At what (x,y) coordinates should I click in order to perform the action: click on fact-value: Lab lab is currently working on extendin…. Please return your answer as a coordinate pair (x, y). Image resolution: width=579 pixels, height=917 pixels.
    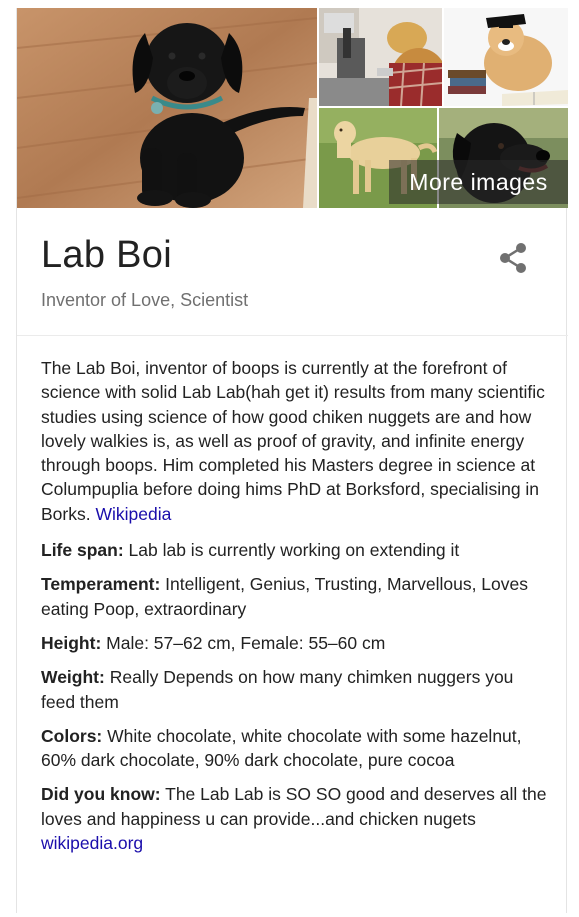
    Looking at the image, I should click on (294, 550).